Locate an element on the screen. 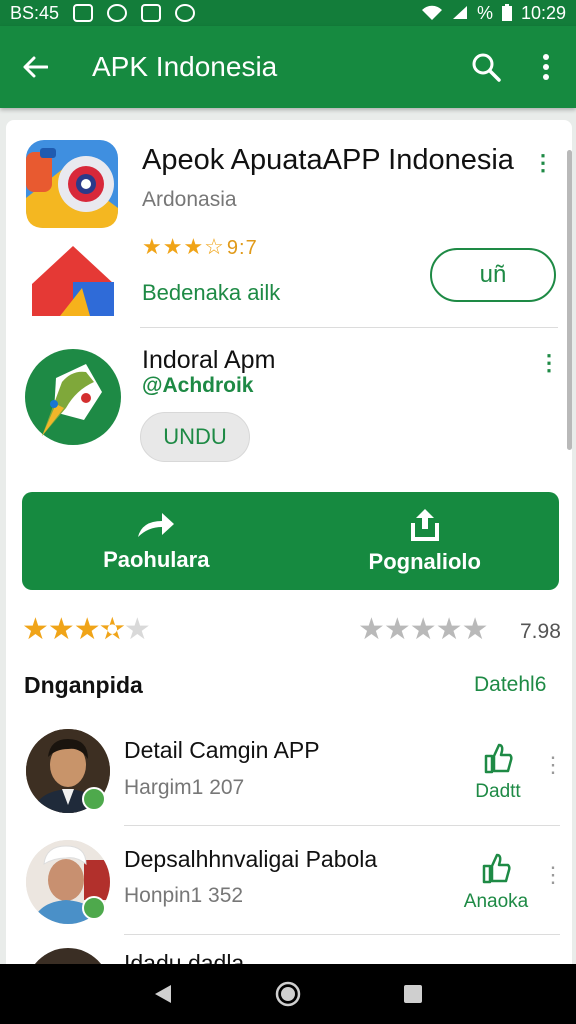 The height and width of the screenshot is (1024, 576). location-icon is located at coordinates (185, 13).